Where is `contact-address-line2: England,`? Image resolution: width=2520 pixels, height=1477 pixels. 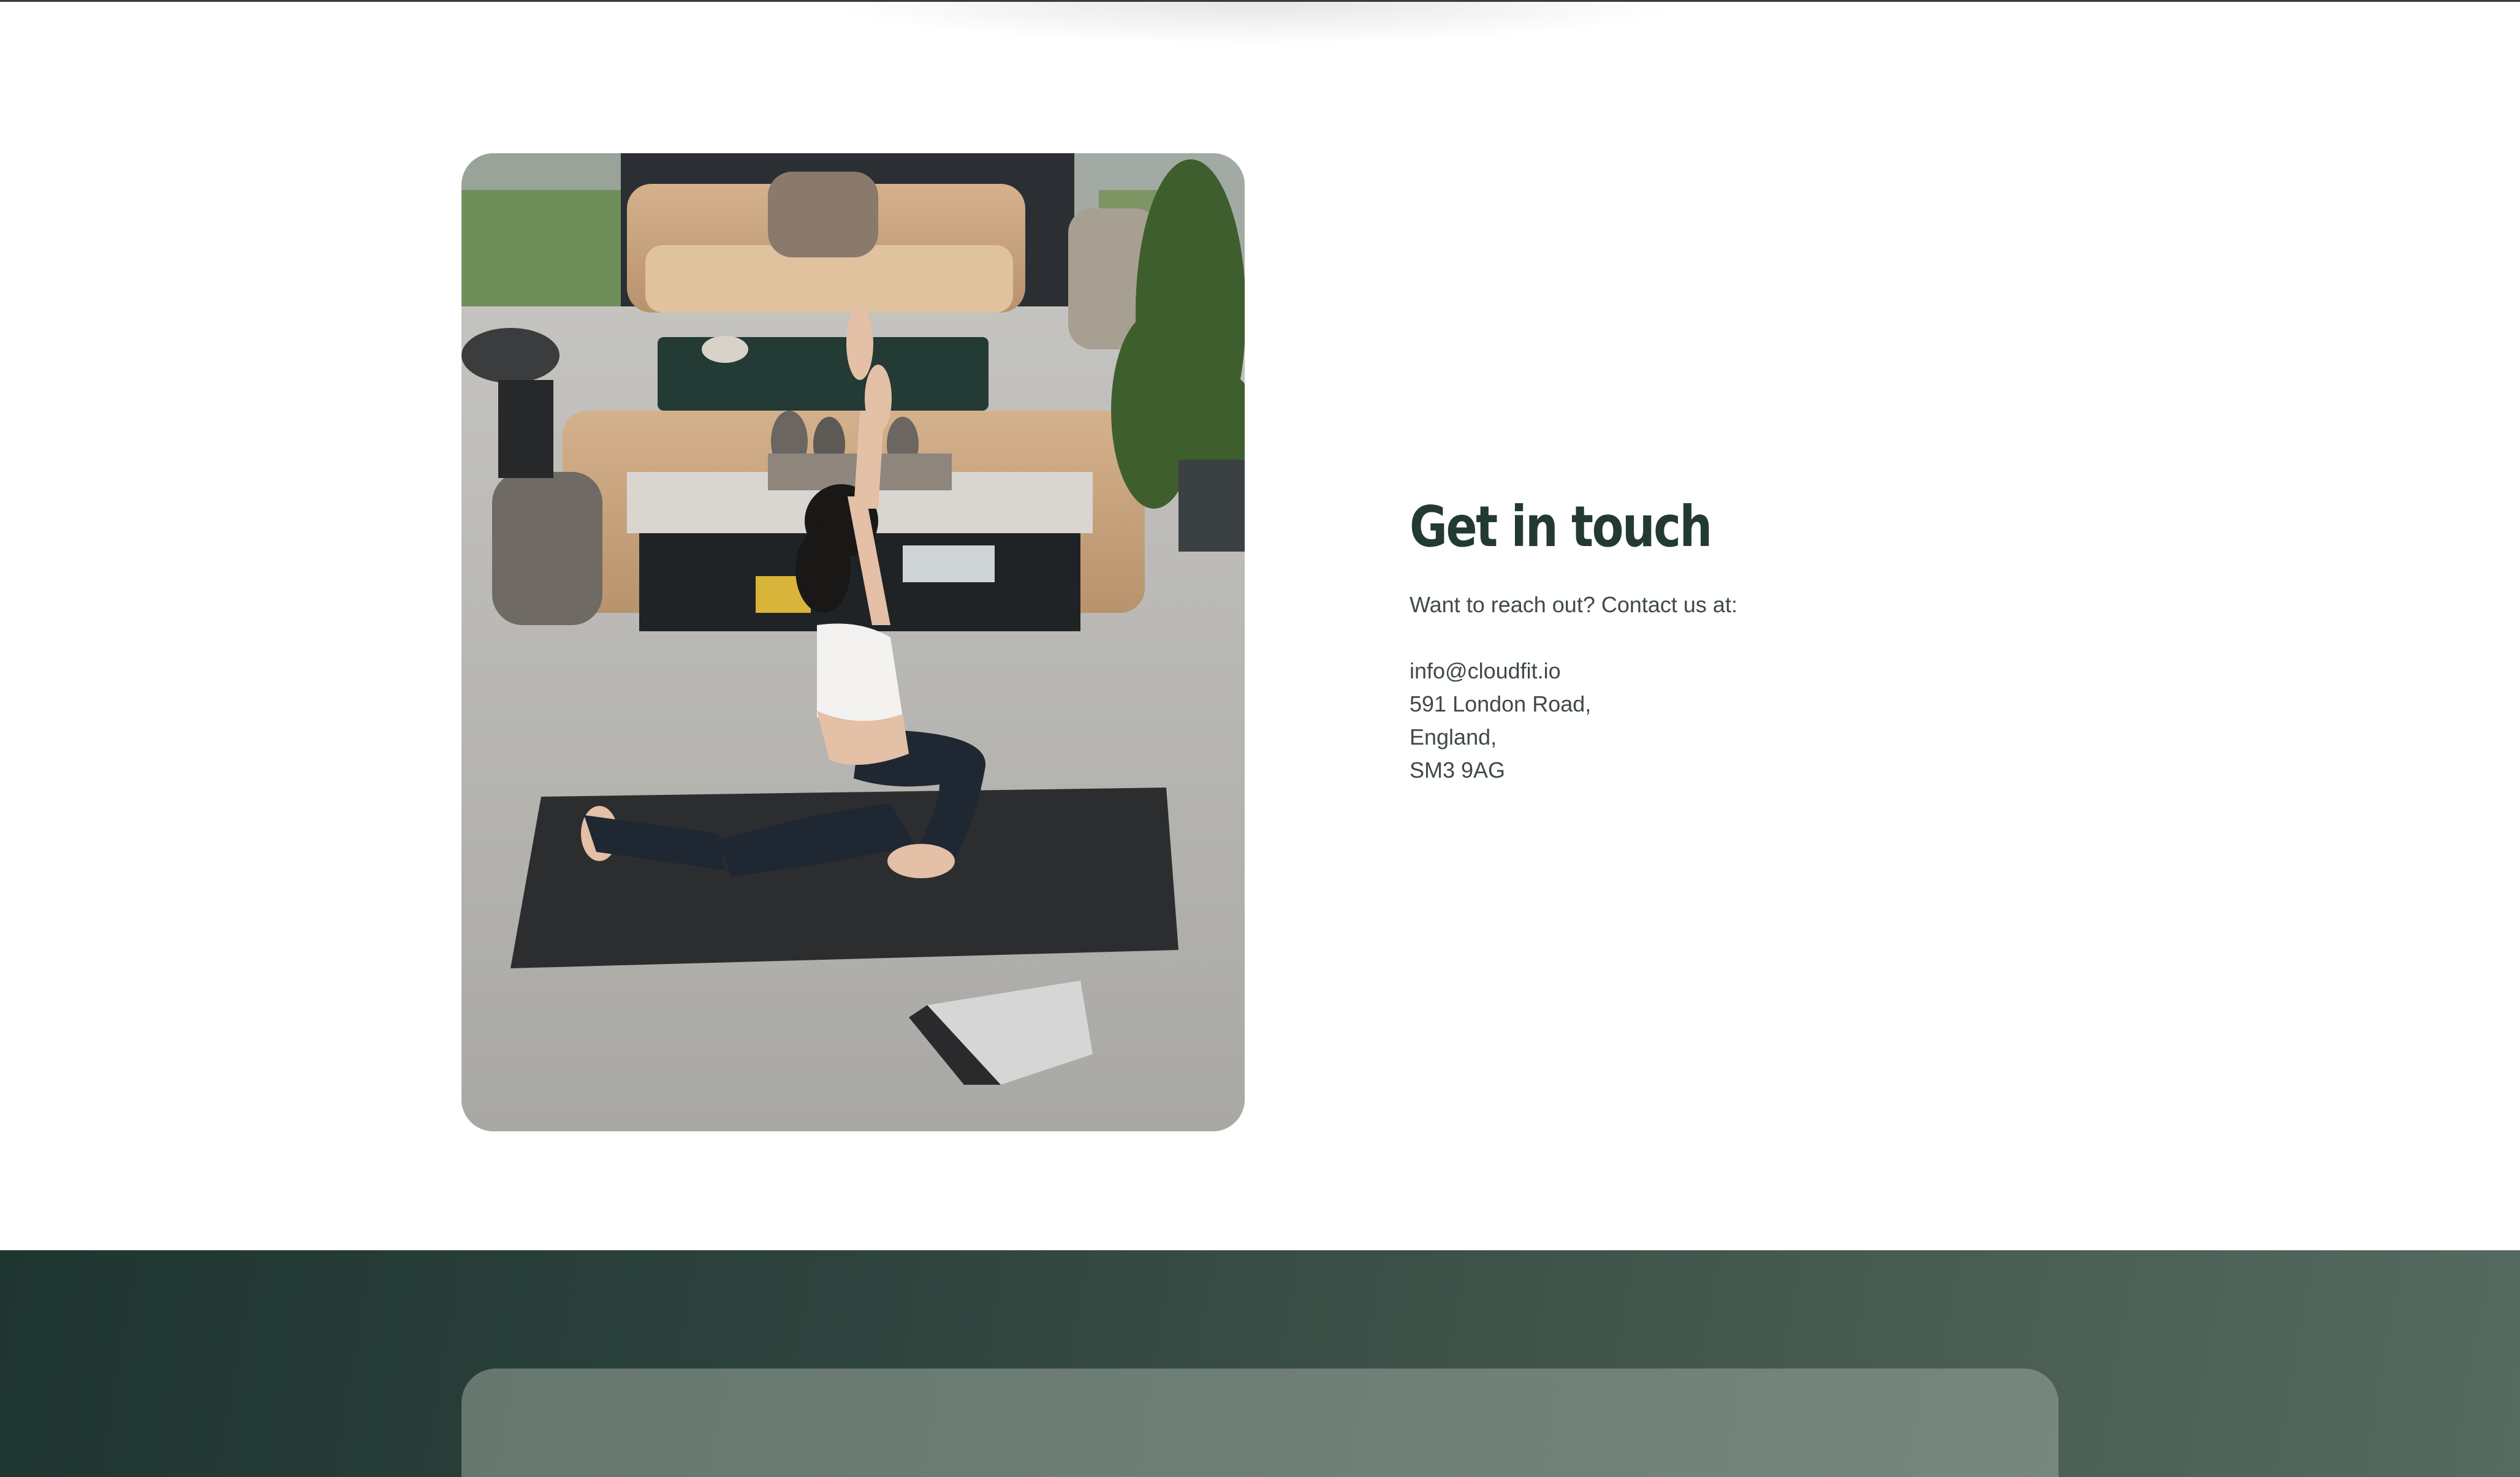
contact-address-line2: England, is located at coordinates (1454, 737).